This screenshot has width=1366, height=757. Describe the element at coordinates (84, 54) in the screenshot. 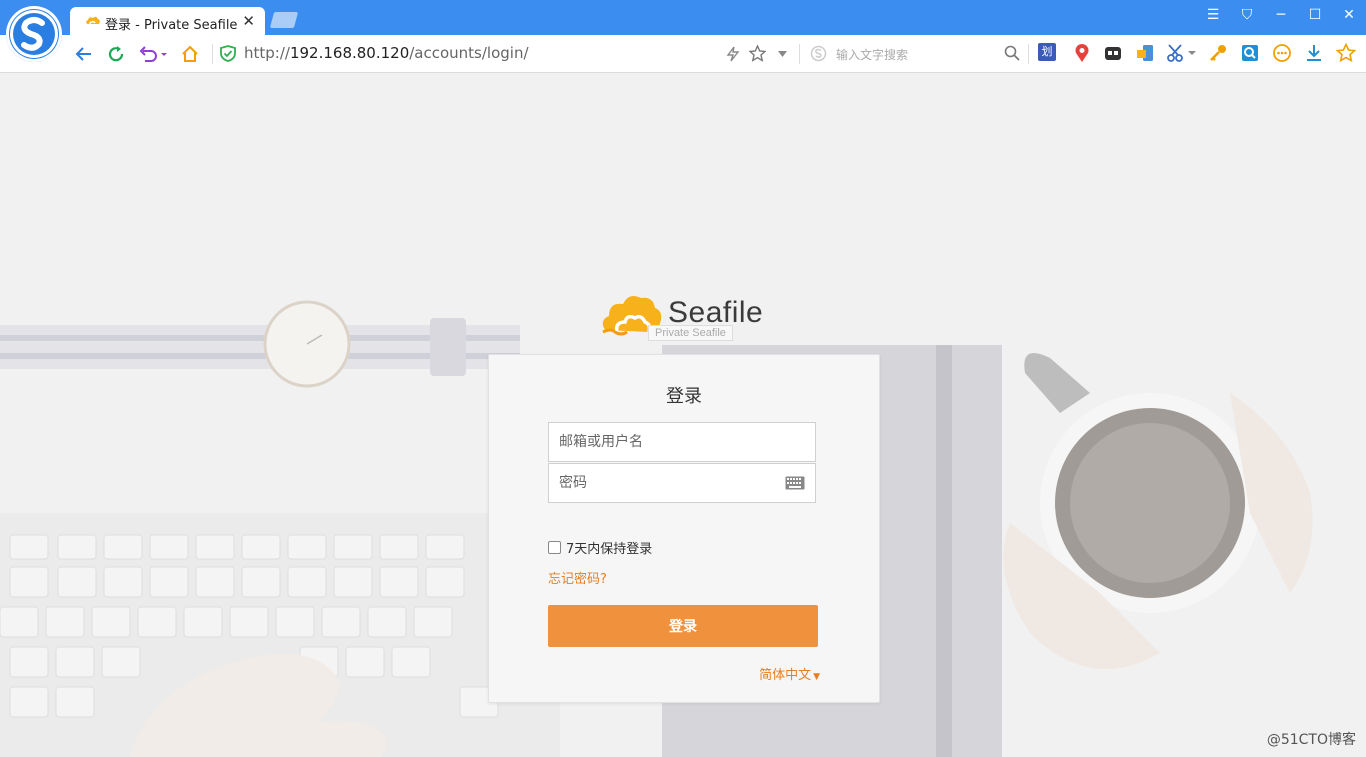

I see `back-arrow-icon` at that location.